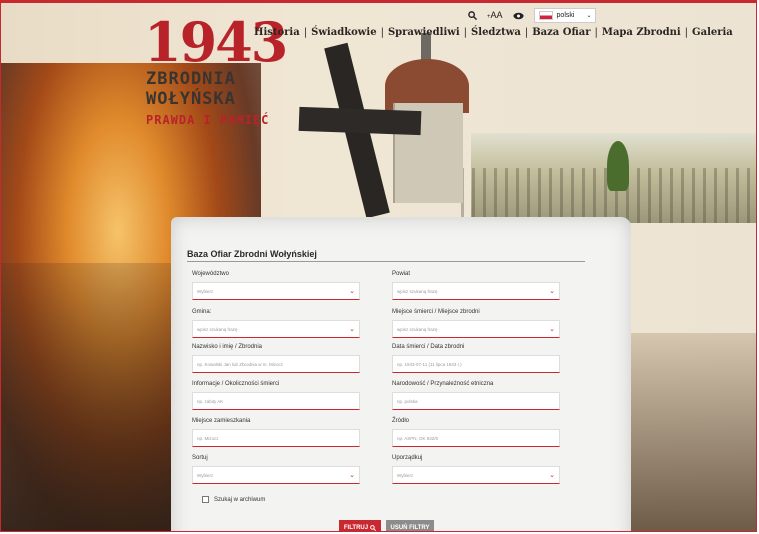 This screenshot has width=759, height=534. What do you see at coordinates (443, 384) in the screenshot?
I see `field-label: Narodowość / Przynależność etniczna` at bounding box center [443, 384].